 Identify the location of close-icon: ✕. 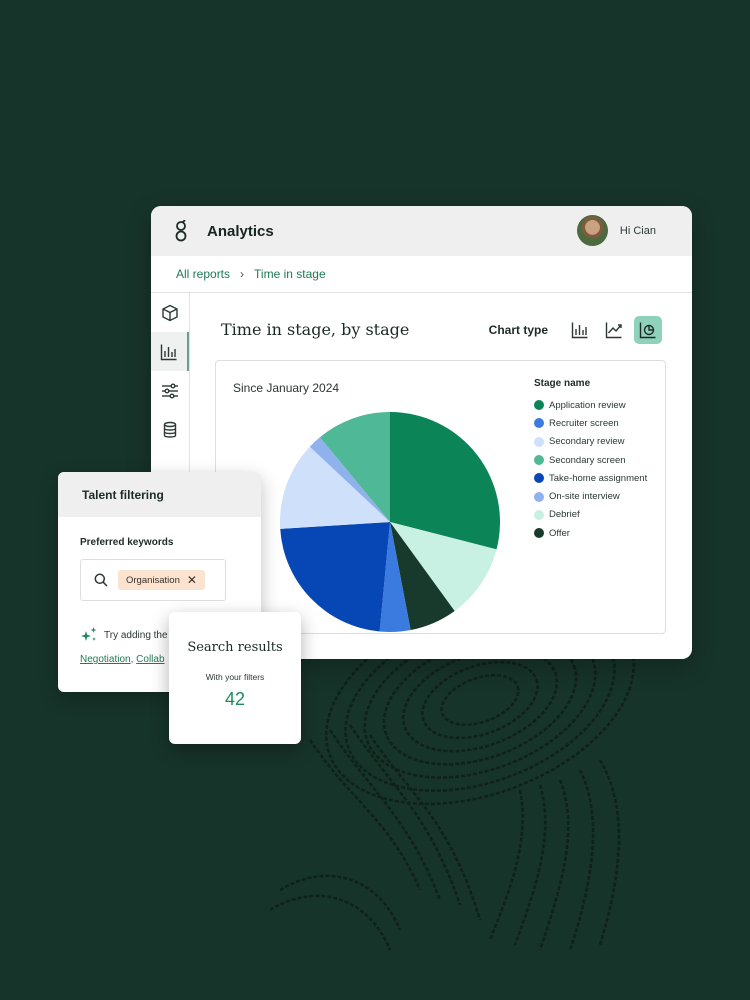
(192, 580).